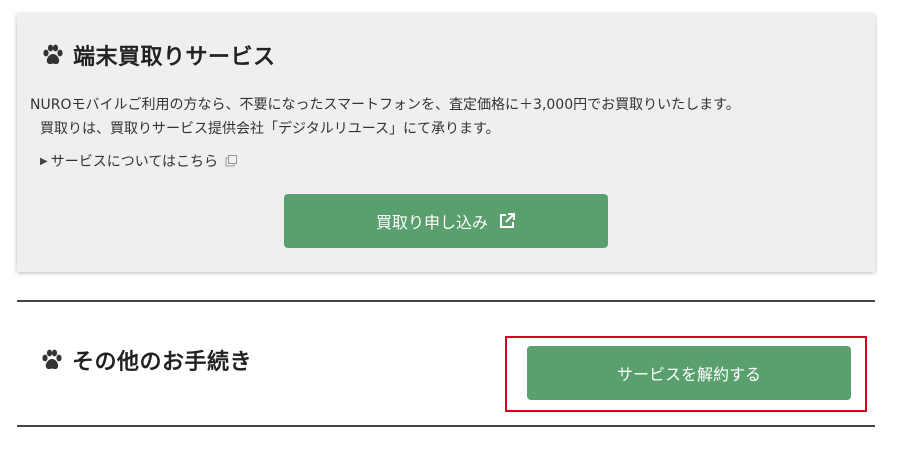  I want to click on section-divider-top, so click(446, 301).